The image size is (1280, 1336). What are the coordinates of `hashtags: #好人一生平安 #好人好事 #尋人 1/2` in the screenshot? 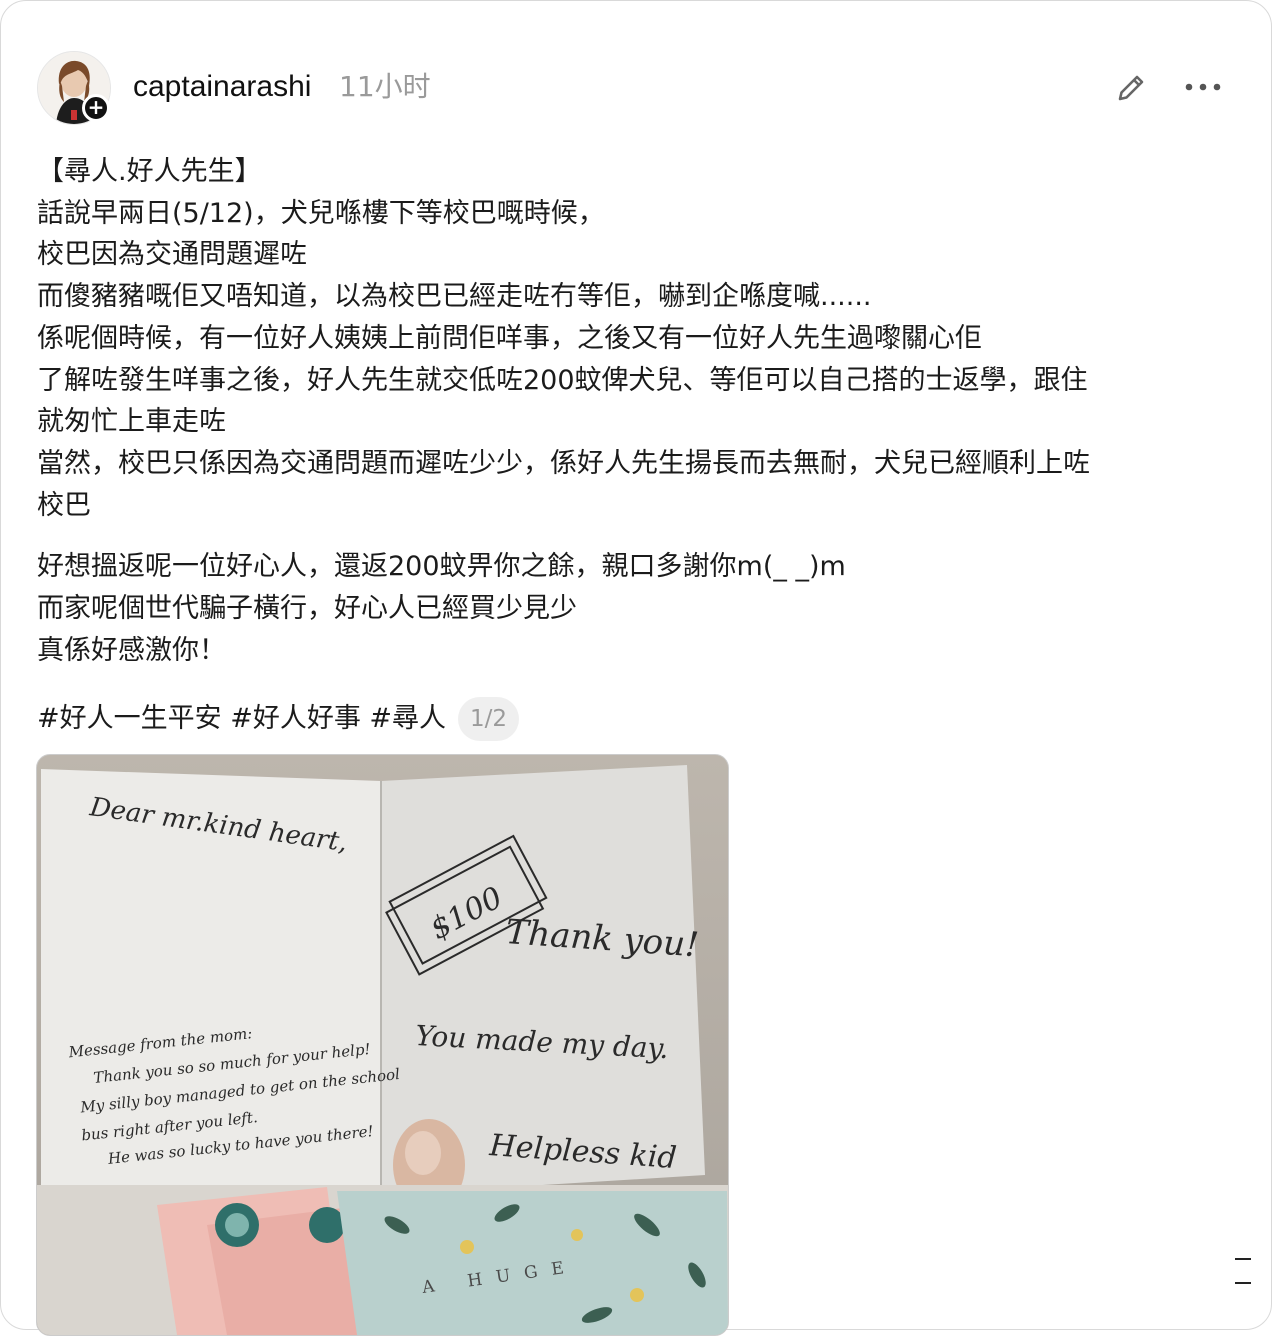 It's located at (278, 719).